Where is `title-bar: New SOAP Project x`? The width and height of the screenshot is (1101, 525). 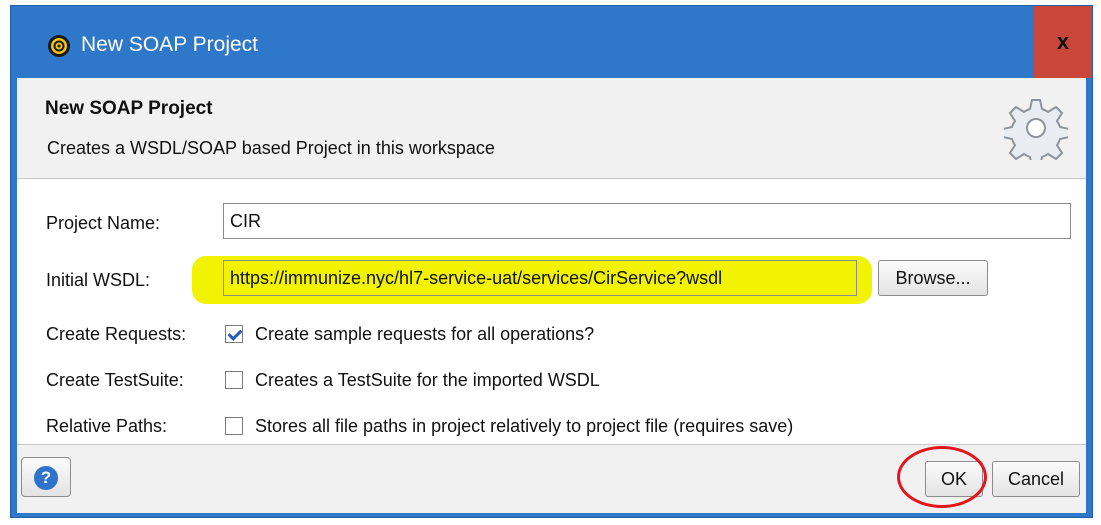 title-bar: New SOAP Project x is located at coordinates (551, 42).